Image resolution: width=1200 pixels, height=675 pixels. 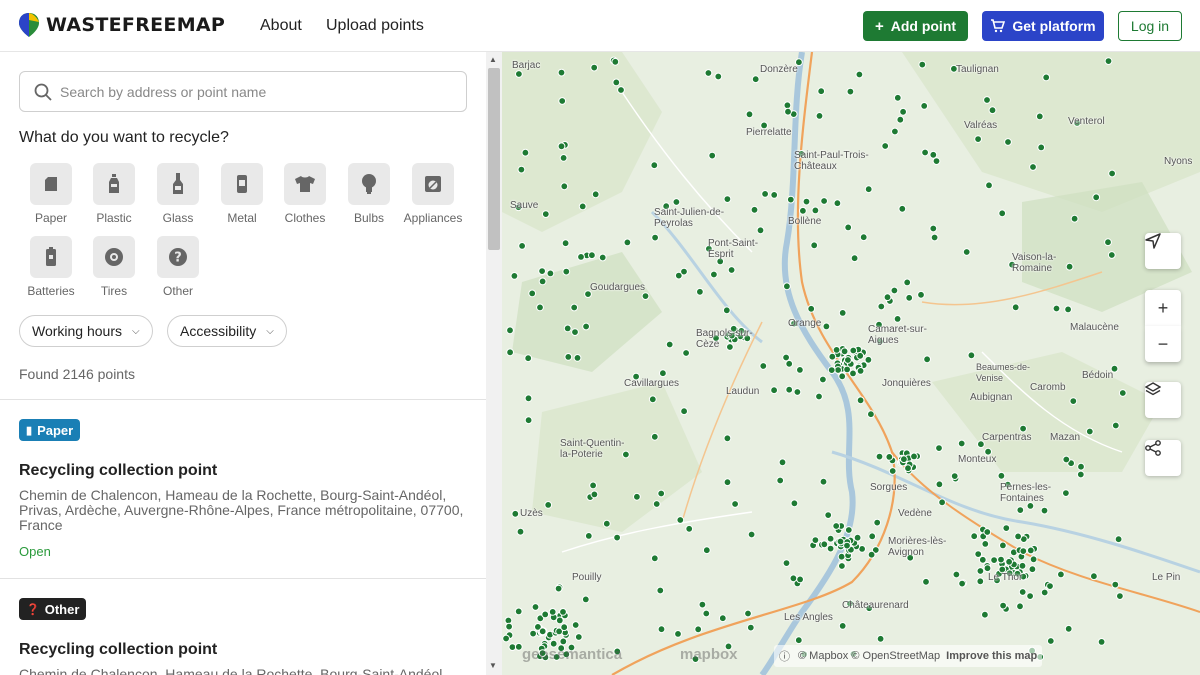 What do you see at coordinates (250, 91) in the screenshot?
I see `search-input` at bounding box center [250, 91].